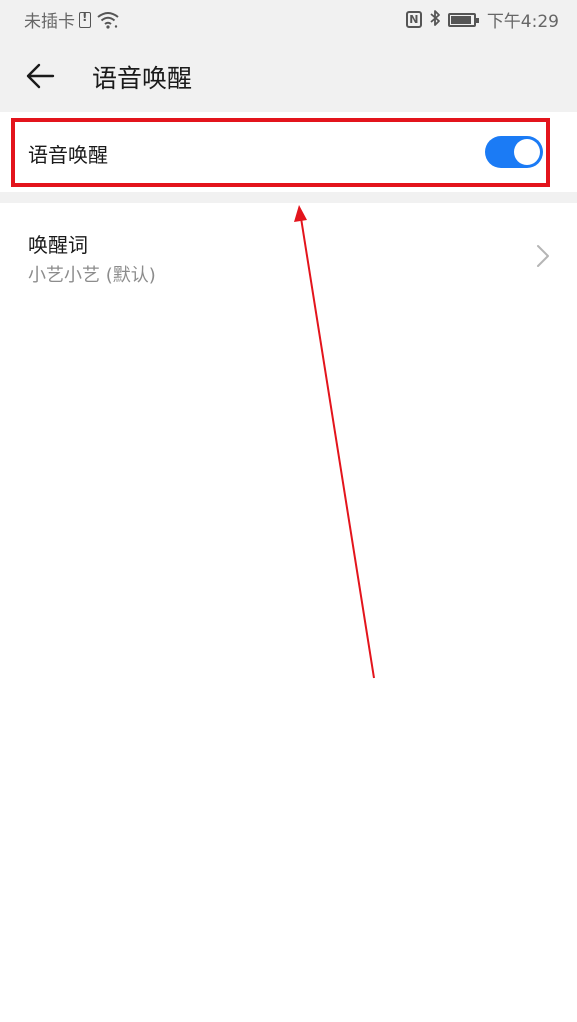 The image size is (577, 1022). Describe the element at coordinates (527, 152) in the screenshot. I see `toggle-knob` at that location.